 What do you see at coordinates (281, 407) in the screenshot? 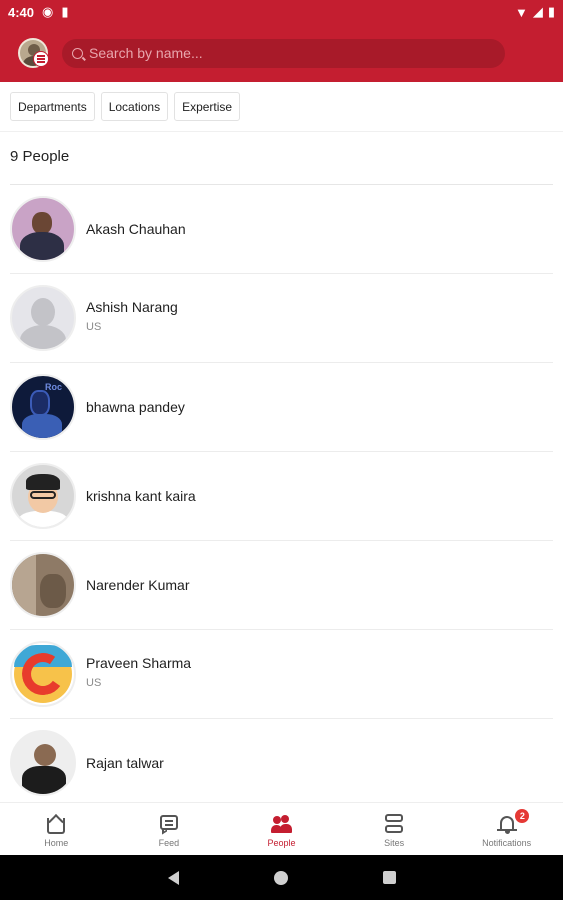
I see `list-item: Roc bhawna pandey` at bounding box center [281, 407].